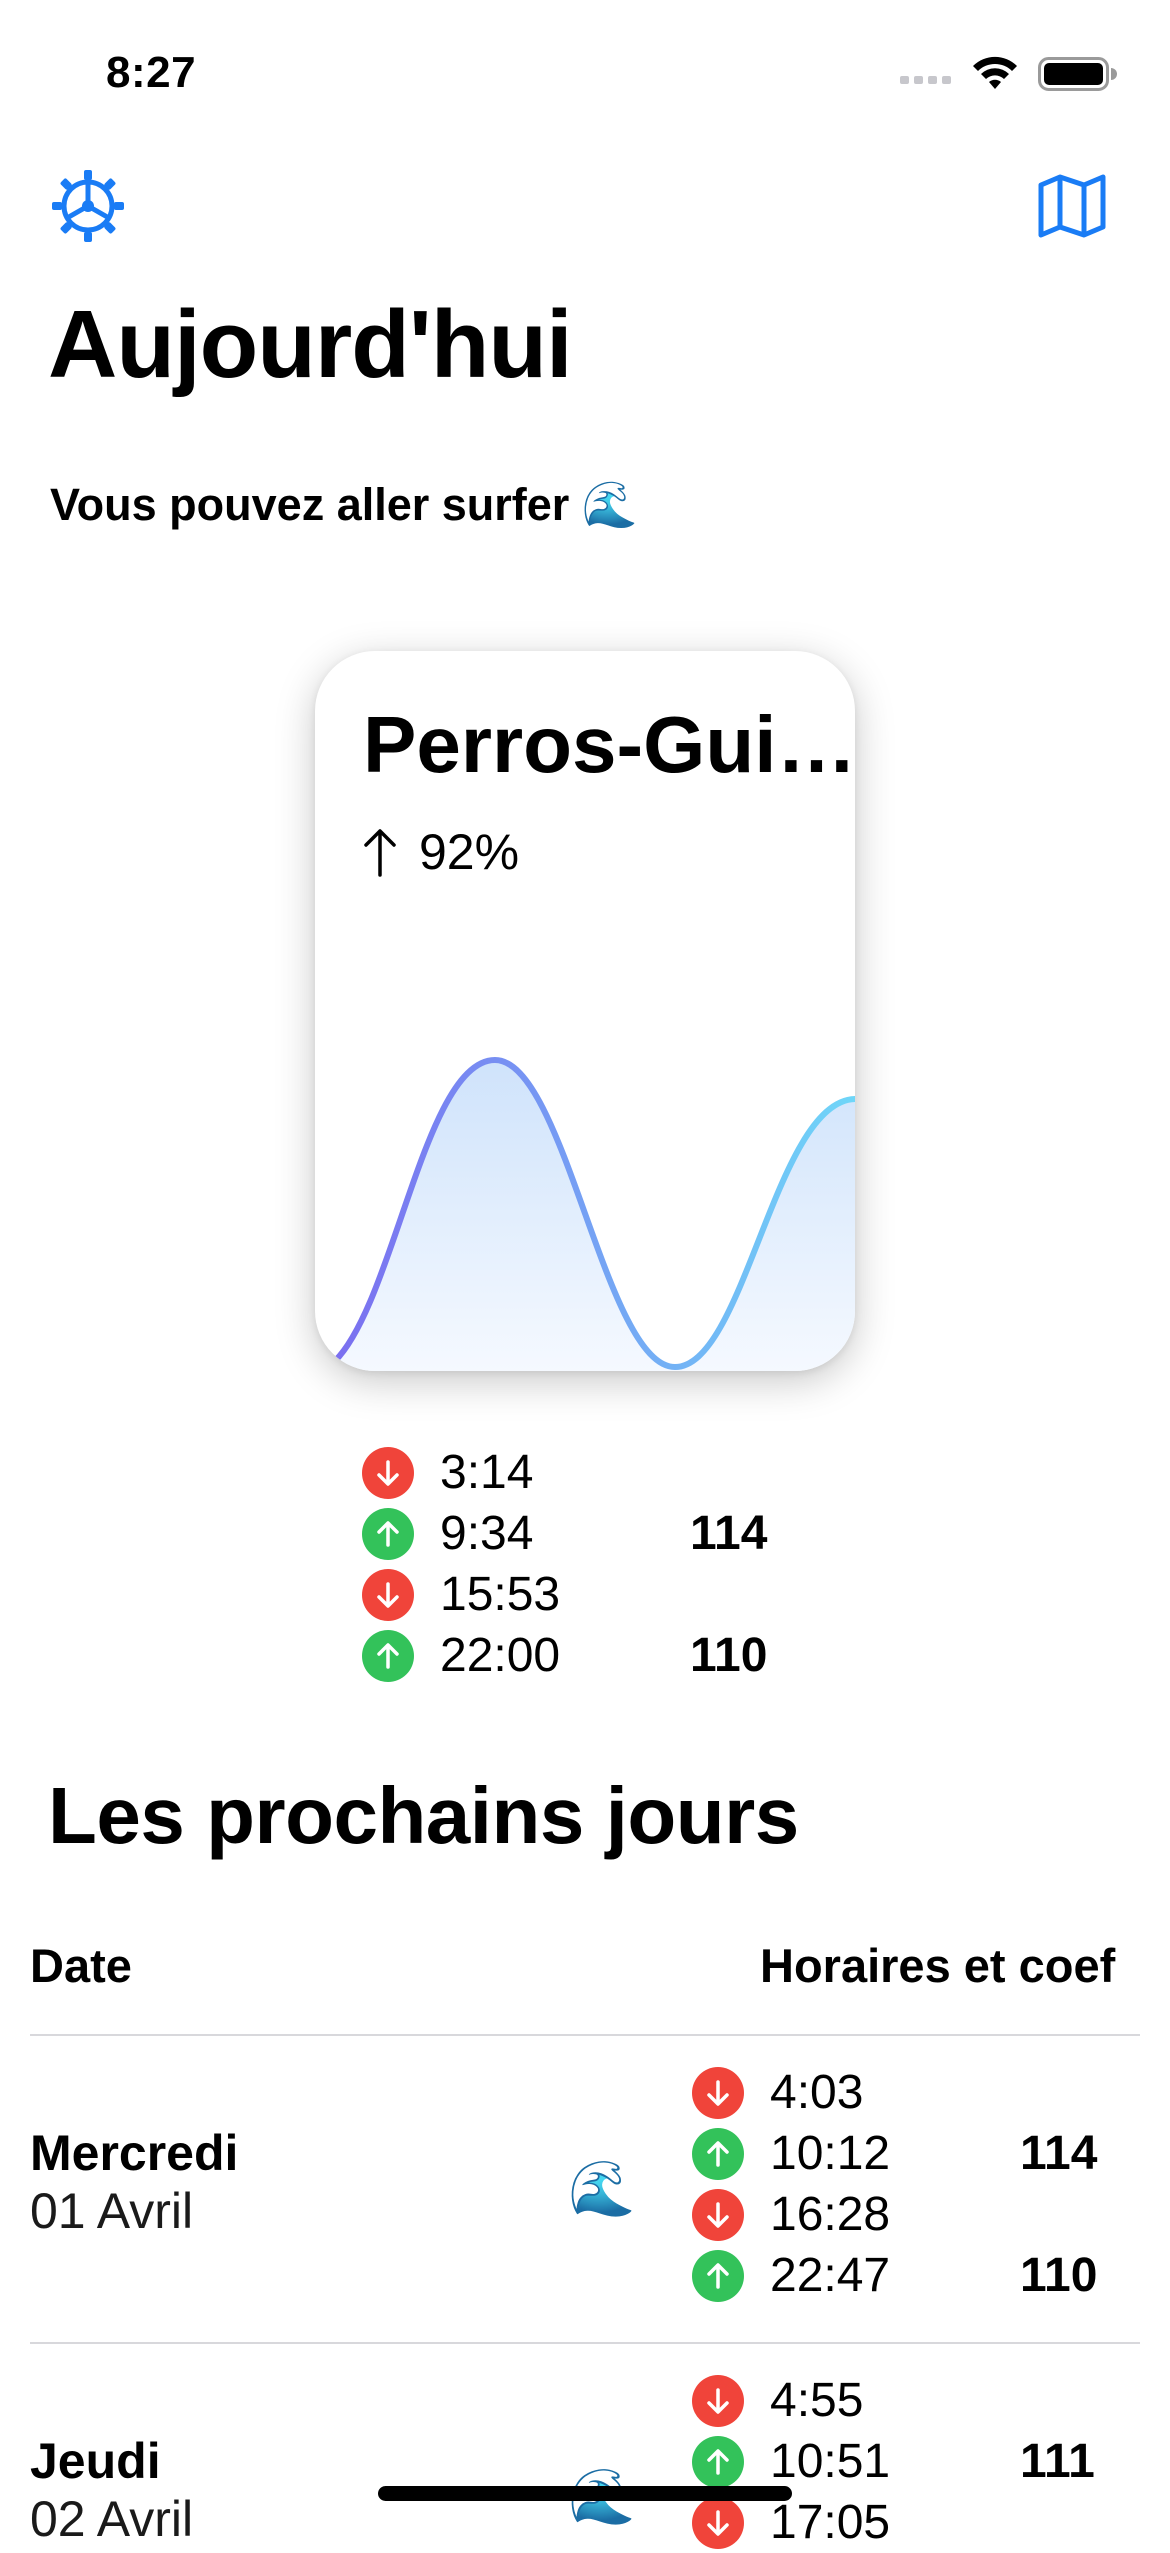 Image resolution: width=1170 pixels, height=2553 pixels. What do you see at coordinates (151, 72) in the screenshot?
I see `status-time: 8:27` at bounding box center [151, 72].